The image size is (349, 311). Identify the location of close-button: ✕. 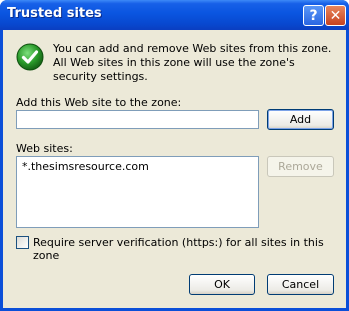
(335, 15).